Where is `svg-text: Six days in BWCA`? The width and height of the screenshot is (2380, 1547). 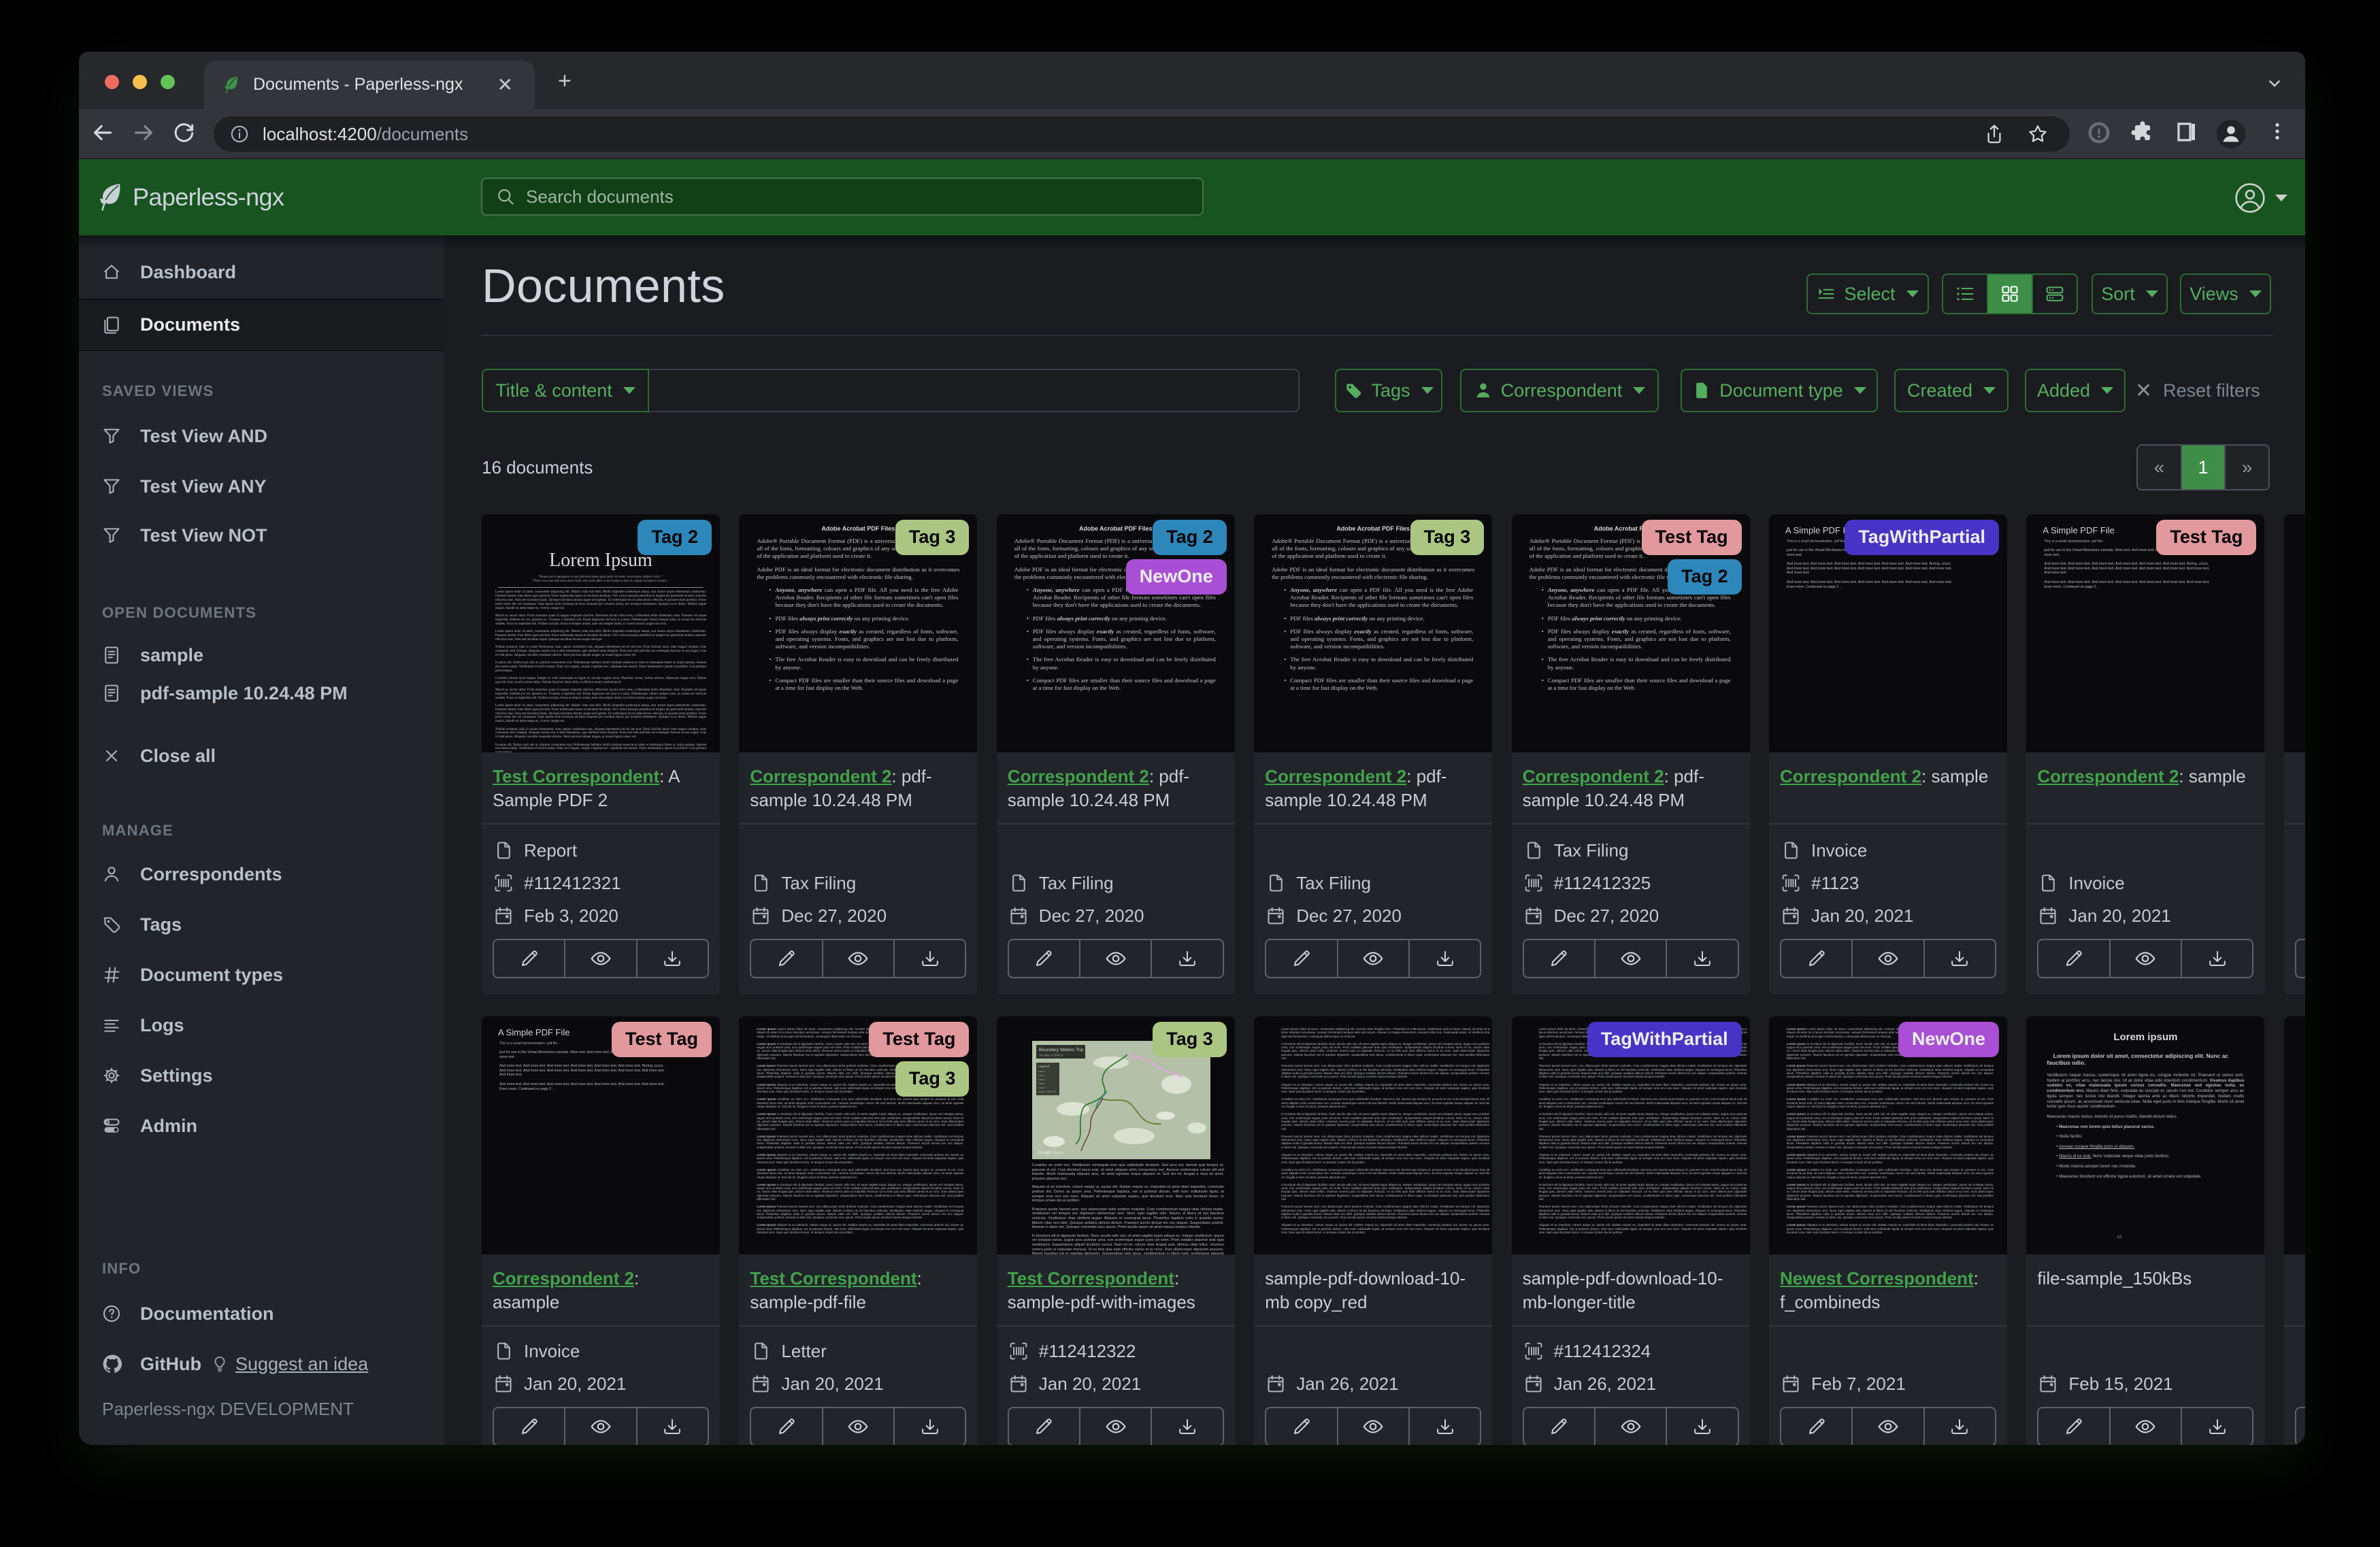 svg-text: Six days in BWCA is located at coordinates (1051, 1056).